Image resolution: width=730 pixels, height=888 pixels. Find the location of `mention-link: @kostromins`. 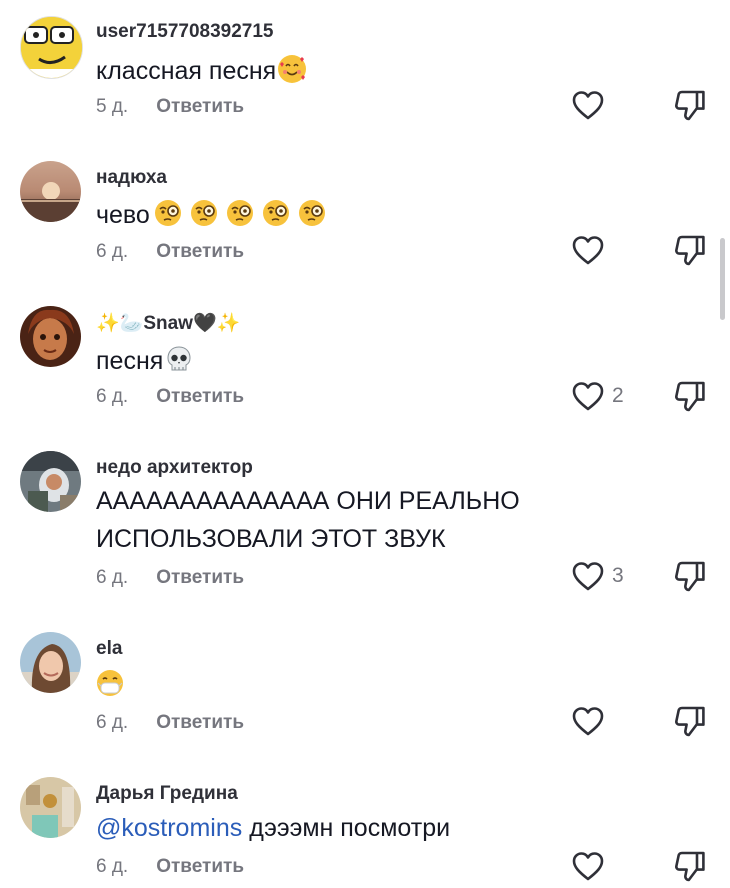

mention-link: @kostromins is located at coordinates (169, 828).